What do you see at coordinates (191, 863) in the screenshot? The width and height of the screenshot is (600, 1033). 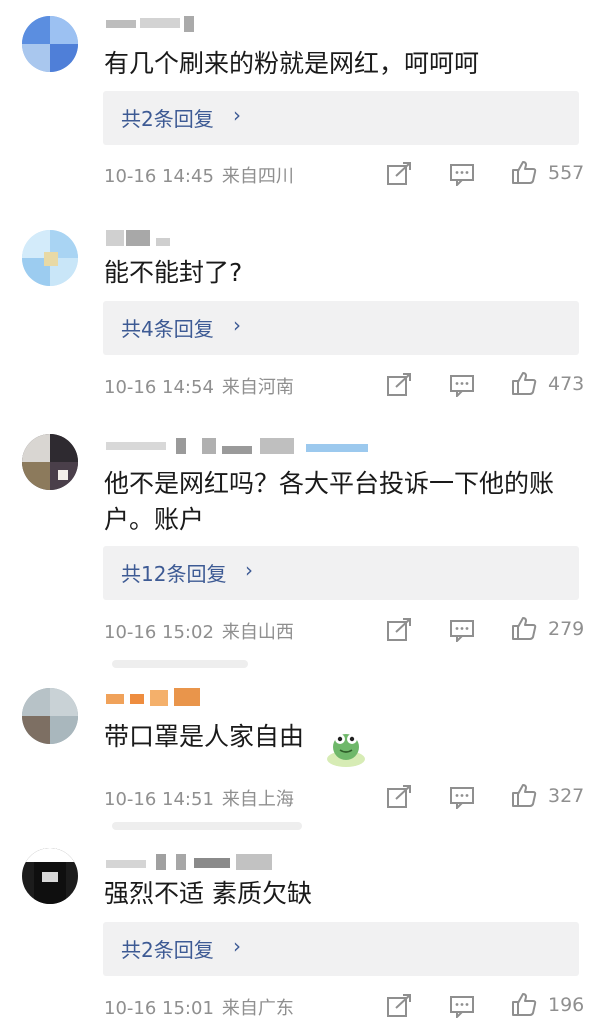 I see `username-masked` at bounding box center [191, 863].